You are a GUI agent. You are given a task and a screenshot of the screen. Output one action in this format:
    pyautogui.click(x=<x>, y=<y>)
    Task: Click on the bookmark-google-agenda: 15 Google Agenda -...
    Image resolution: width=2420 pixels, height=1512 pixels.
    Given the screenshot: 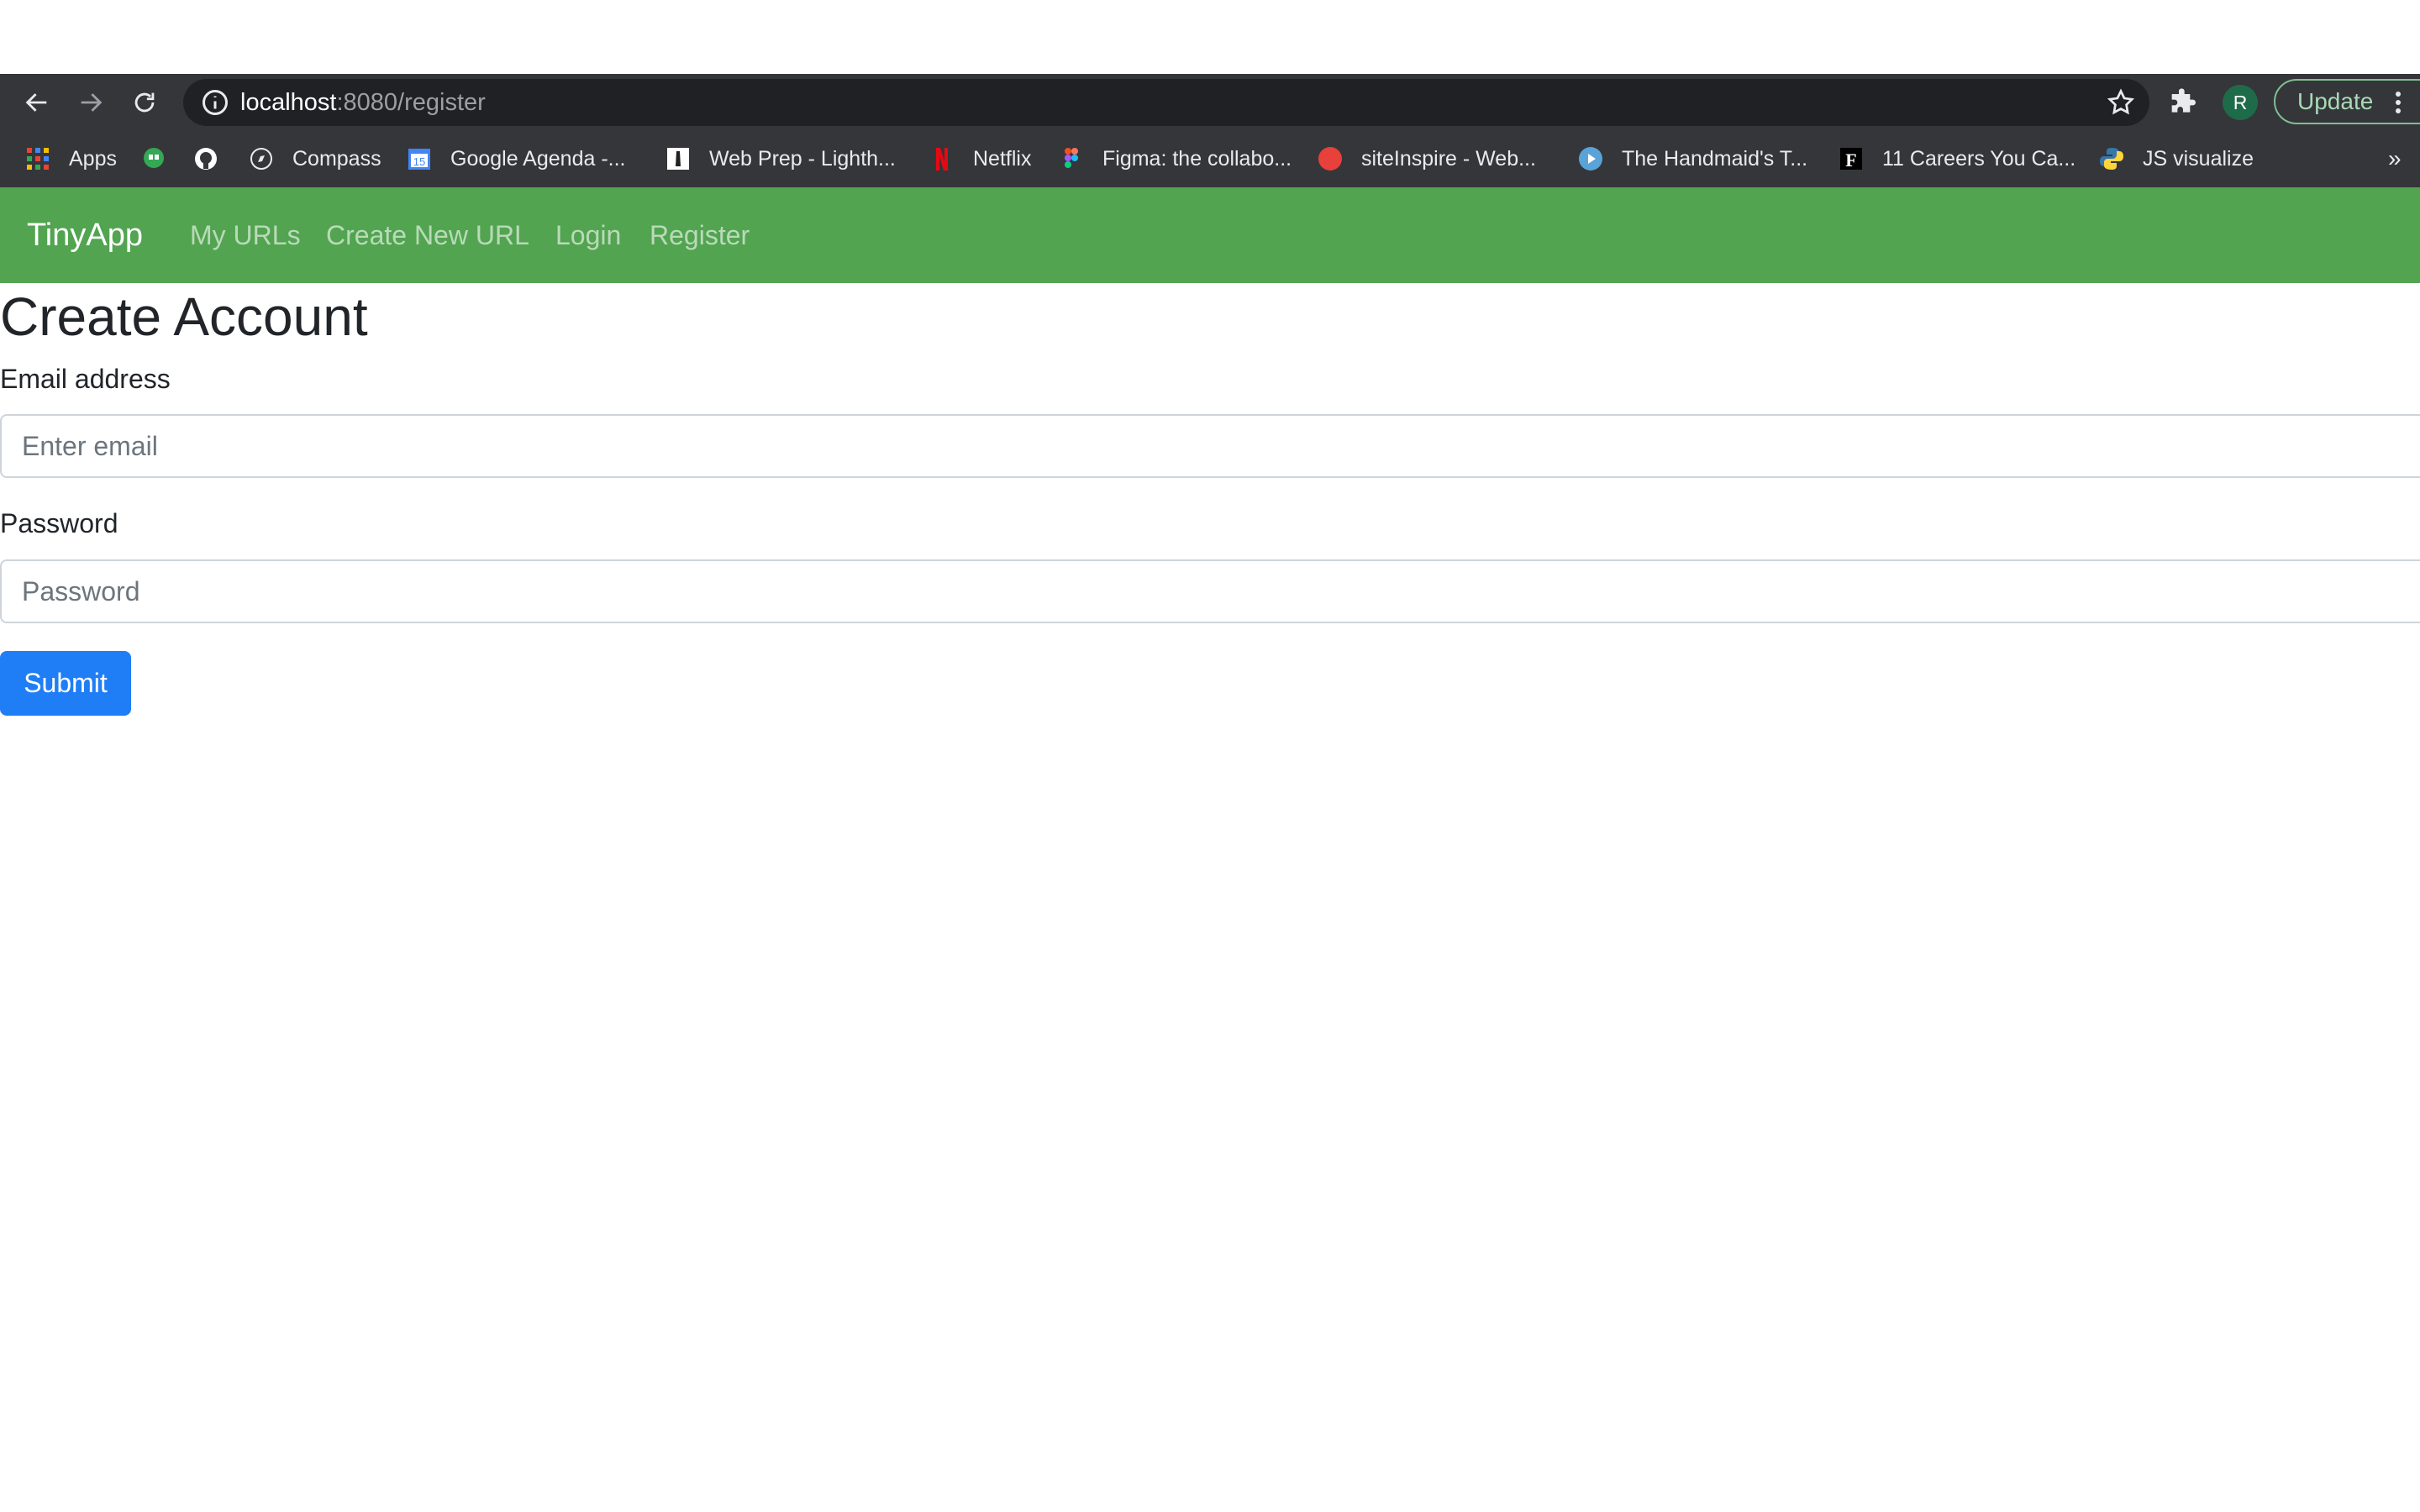 What is the action you would take?
    pyautogui.click(x=516, y=159)
    